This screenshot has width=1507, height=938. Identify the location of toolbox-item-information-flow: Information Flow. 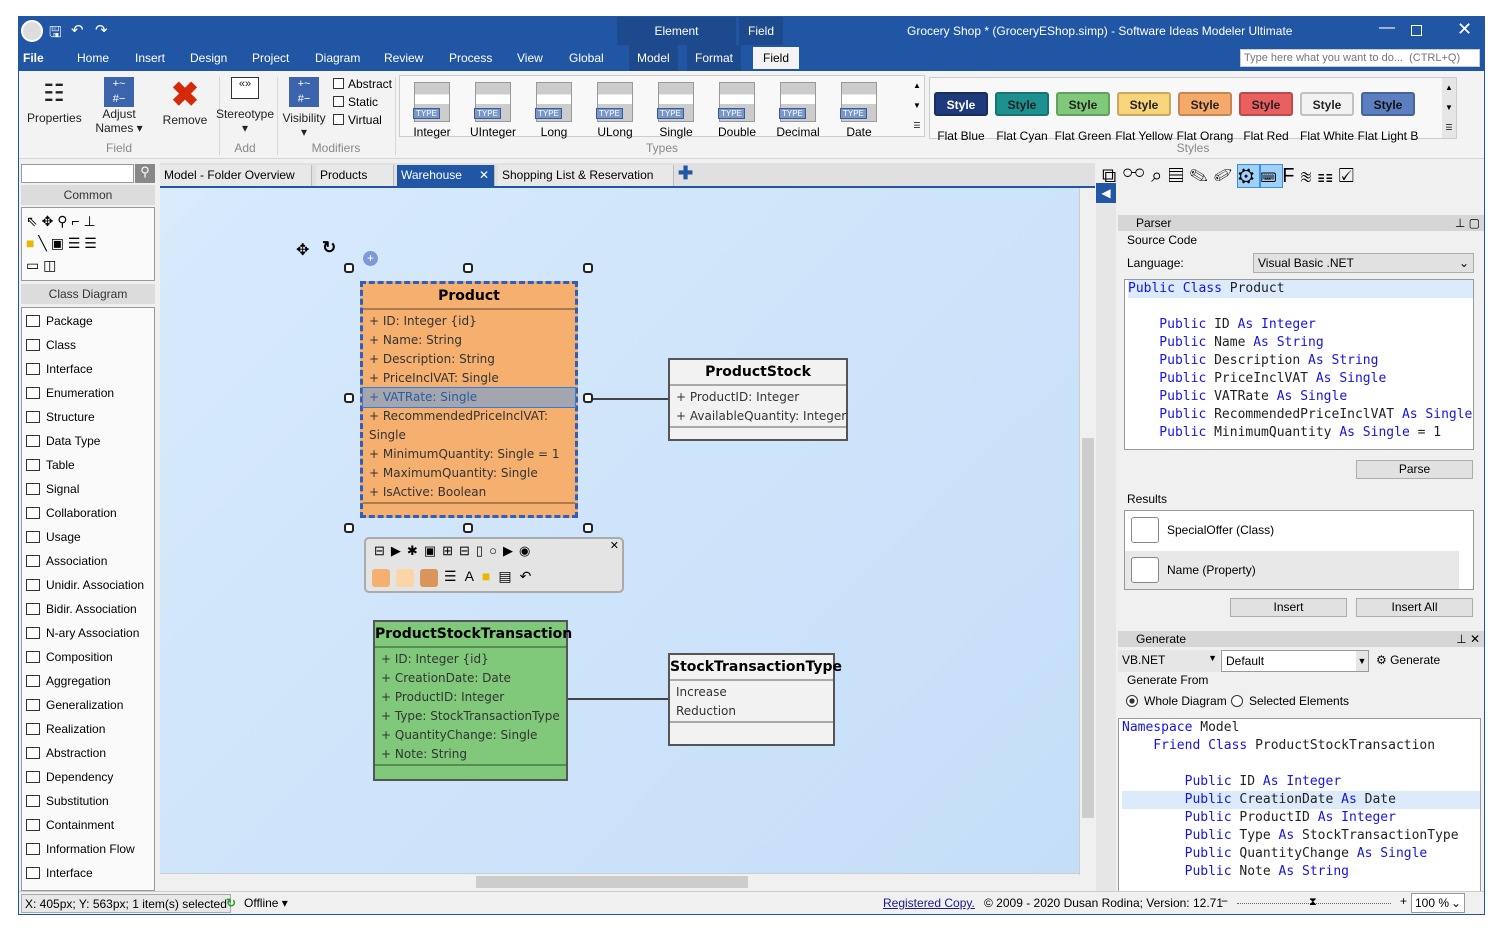
(80, 849).